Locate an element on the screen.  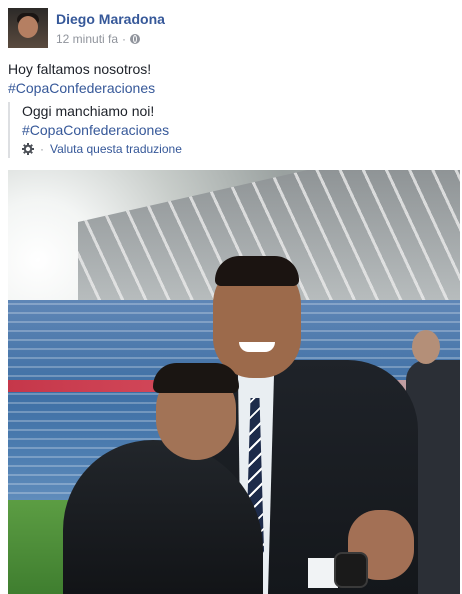
post-hashtag-link: #CopaConfederaciones is located at coordinates (81, 88).